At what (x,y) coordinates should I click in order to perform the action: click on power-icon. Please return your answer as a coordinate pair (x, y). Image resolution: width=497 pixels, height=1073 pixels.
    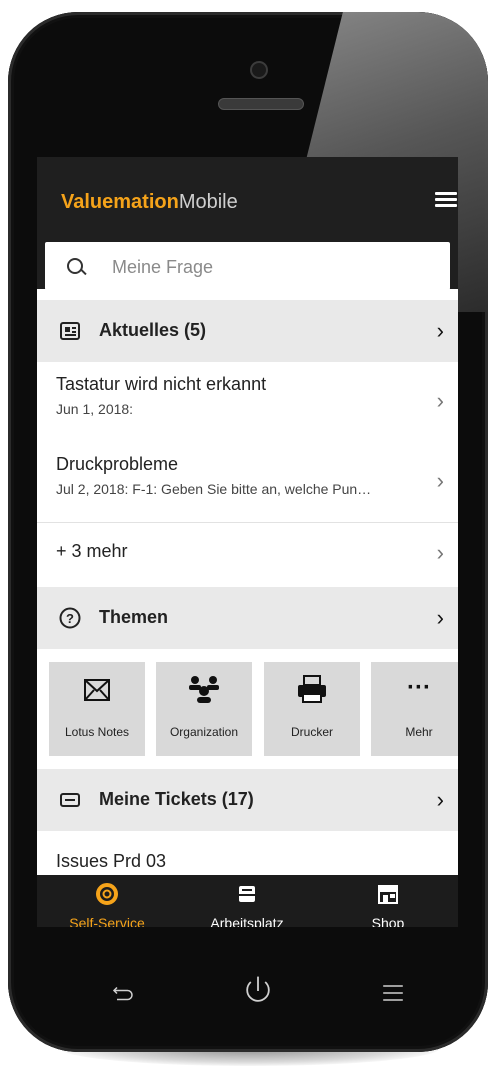
    Looking at the image, I should click on (258, 992).